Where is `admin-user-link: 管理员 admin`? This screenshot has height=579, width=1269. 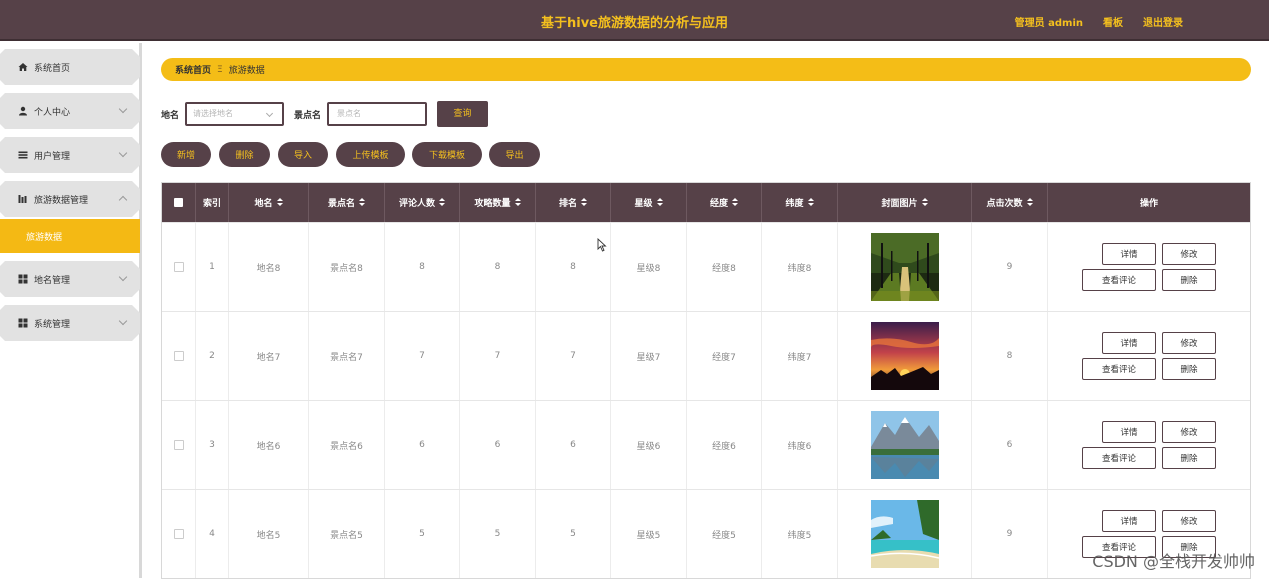 admin-user-link: 管理员 admin is located at coordinates (1049, 21).